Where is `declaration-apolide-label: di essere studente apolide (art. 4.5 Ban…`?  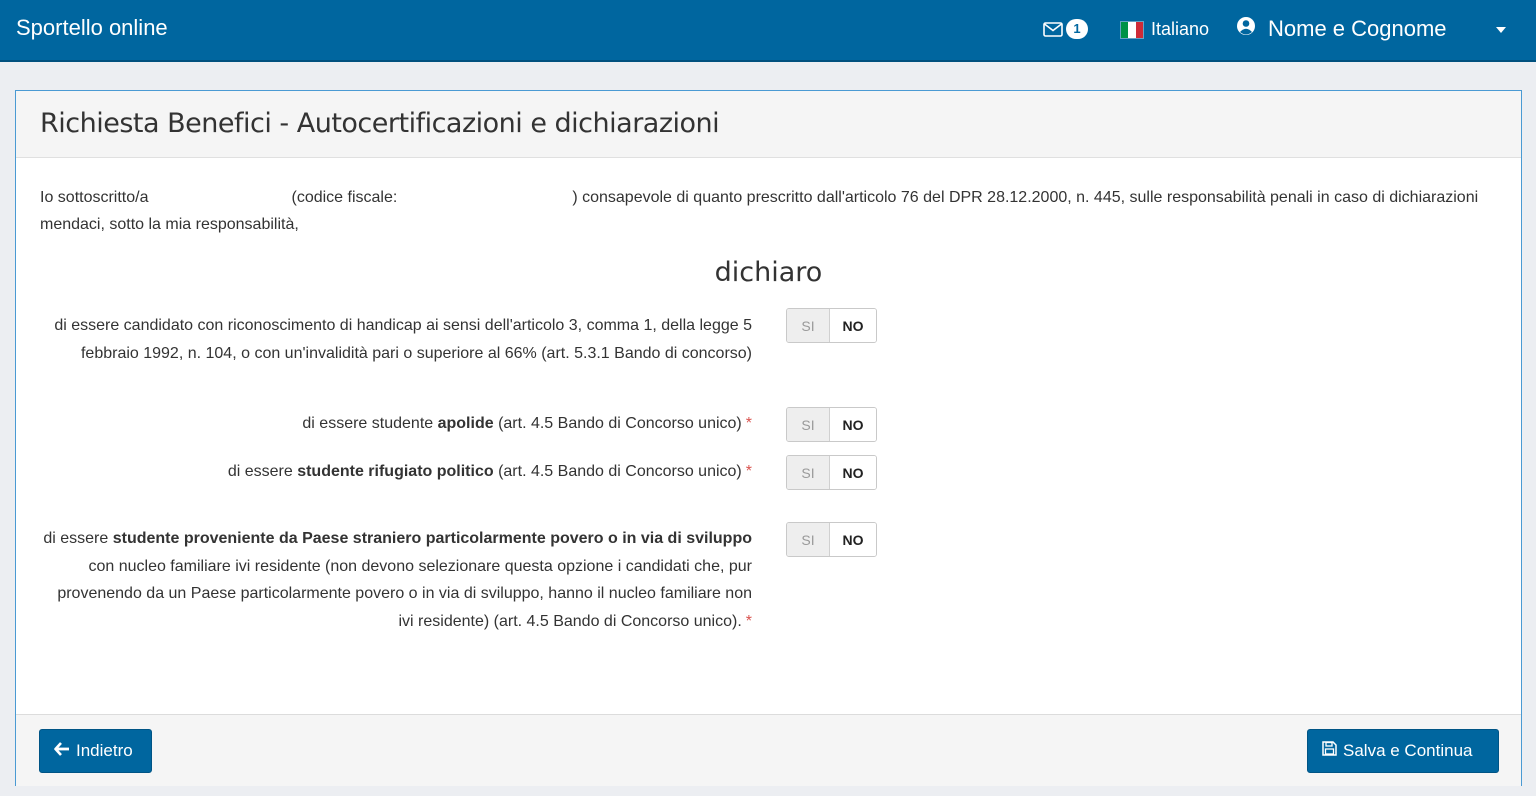
declaration-apolide-label: di essere studente apolide (art. 4.5 Ban… is located at coordinates (396, 424).